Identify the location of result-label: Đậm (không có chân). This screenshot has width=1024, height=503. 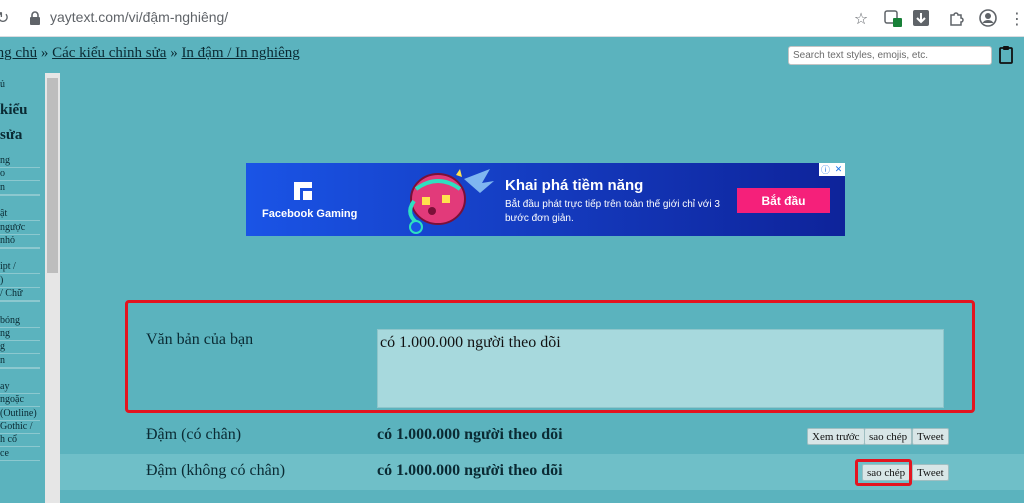
(216, 470).